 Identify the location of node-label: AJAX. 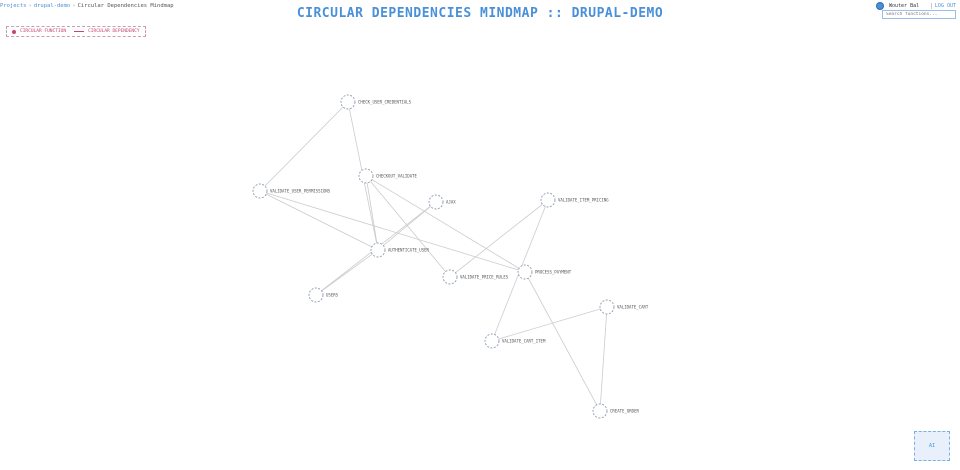
(451, 202).